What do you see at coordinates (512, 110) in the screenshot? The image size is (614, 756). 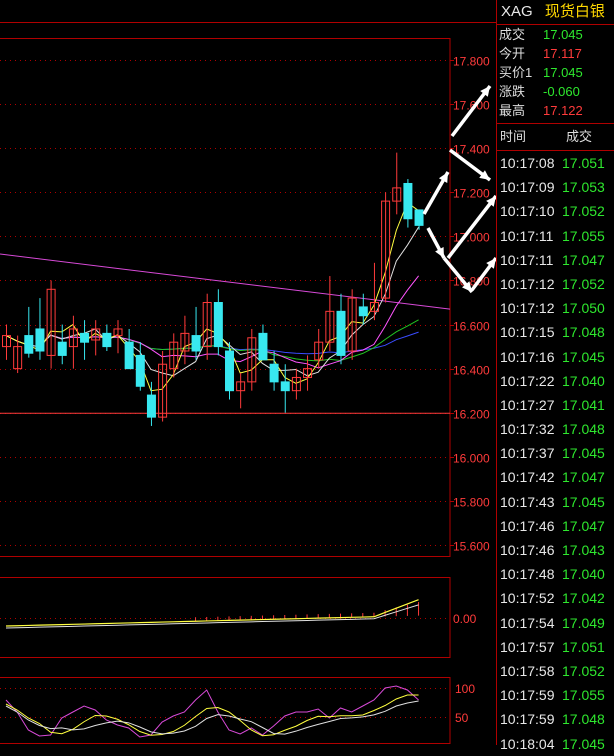 I see `quote-label: 最高` at bounding box center [512, 110].